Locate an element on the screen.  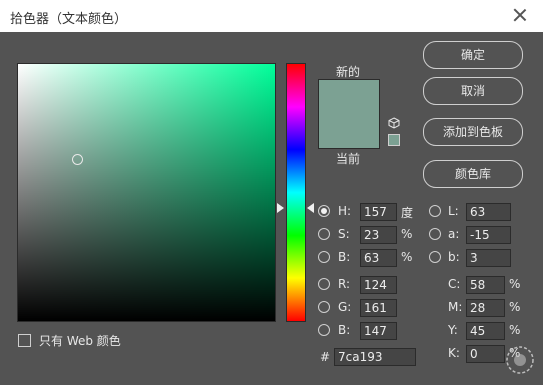
c-unit: % is located at coordinates (515, 284).